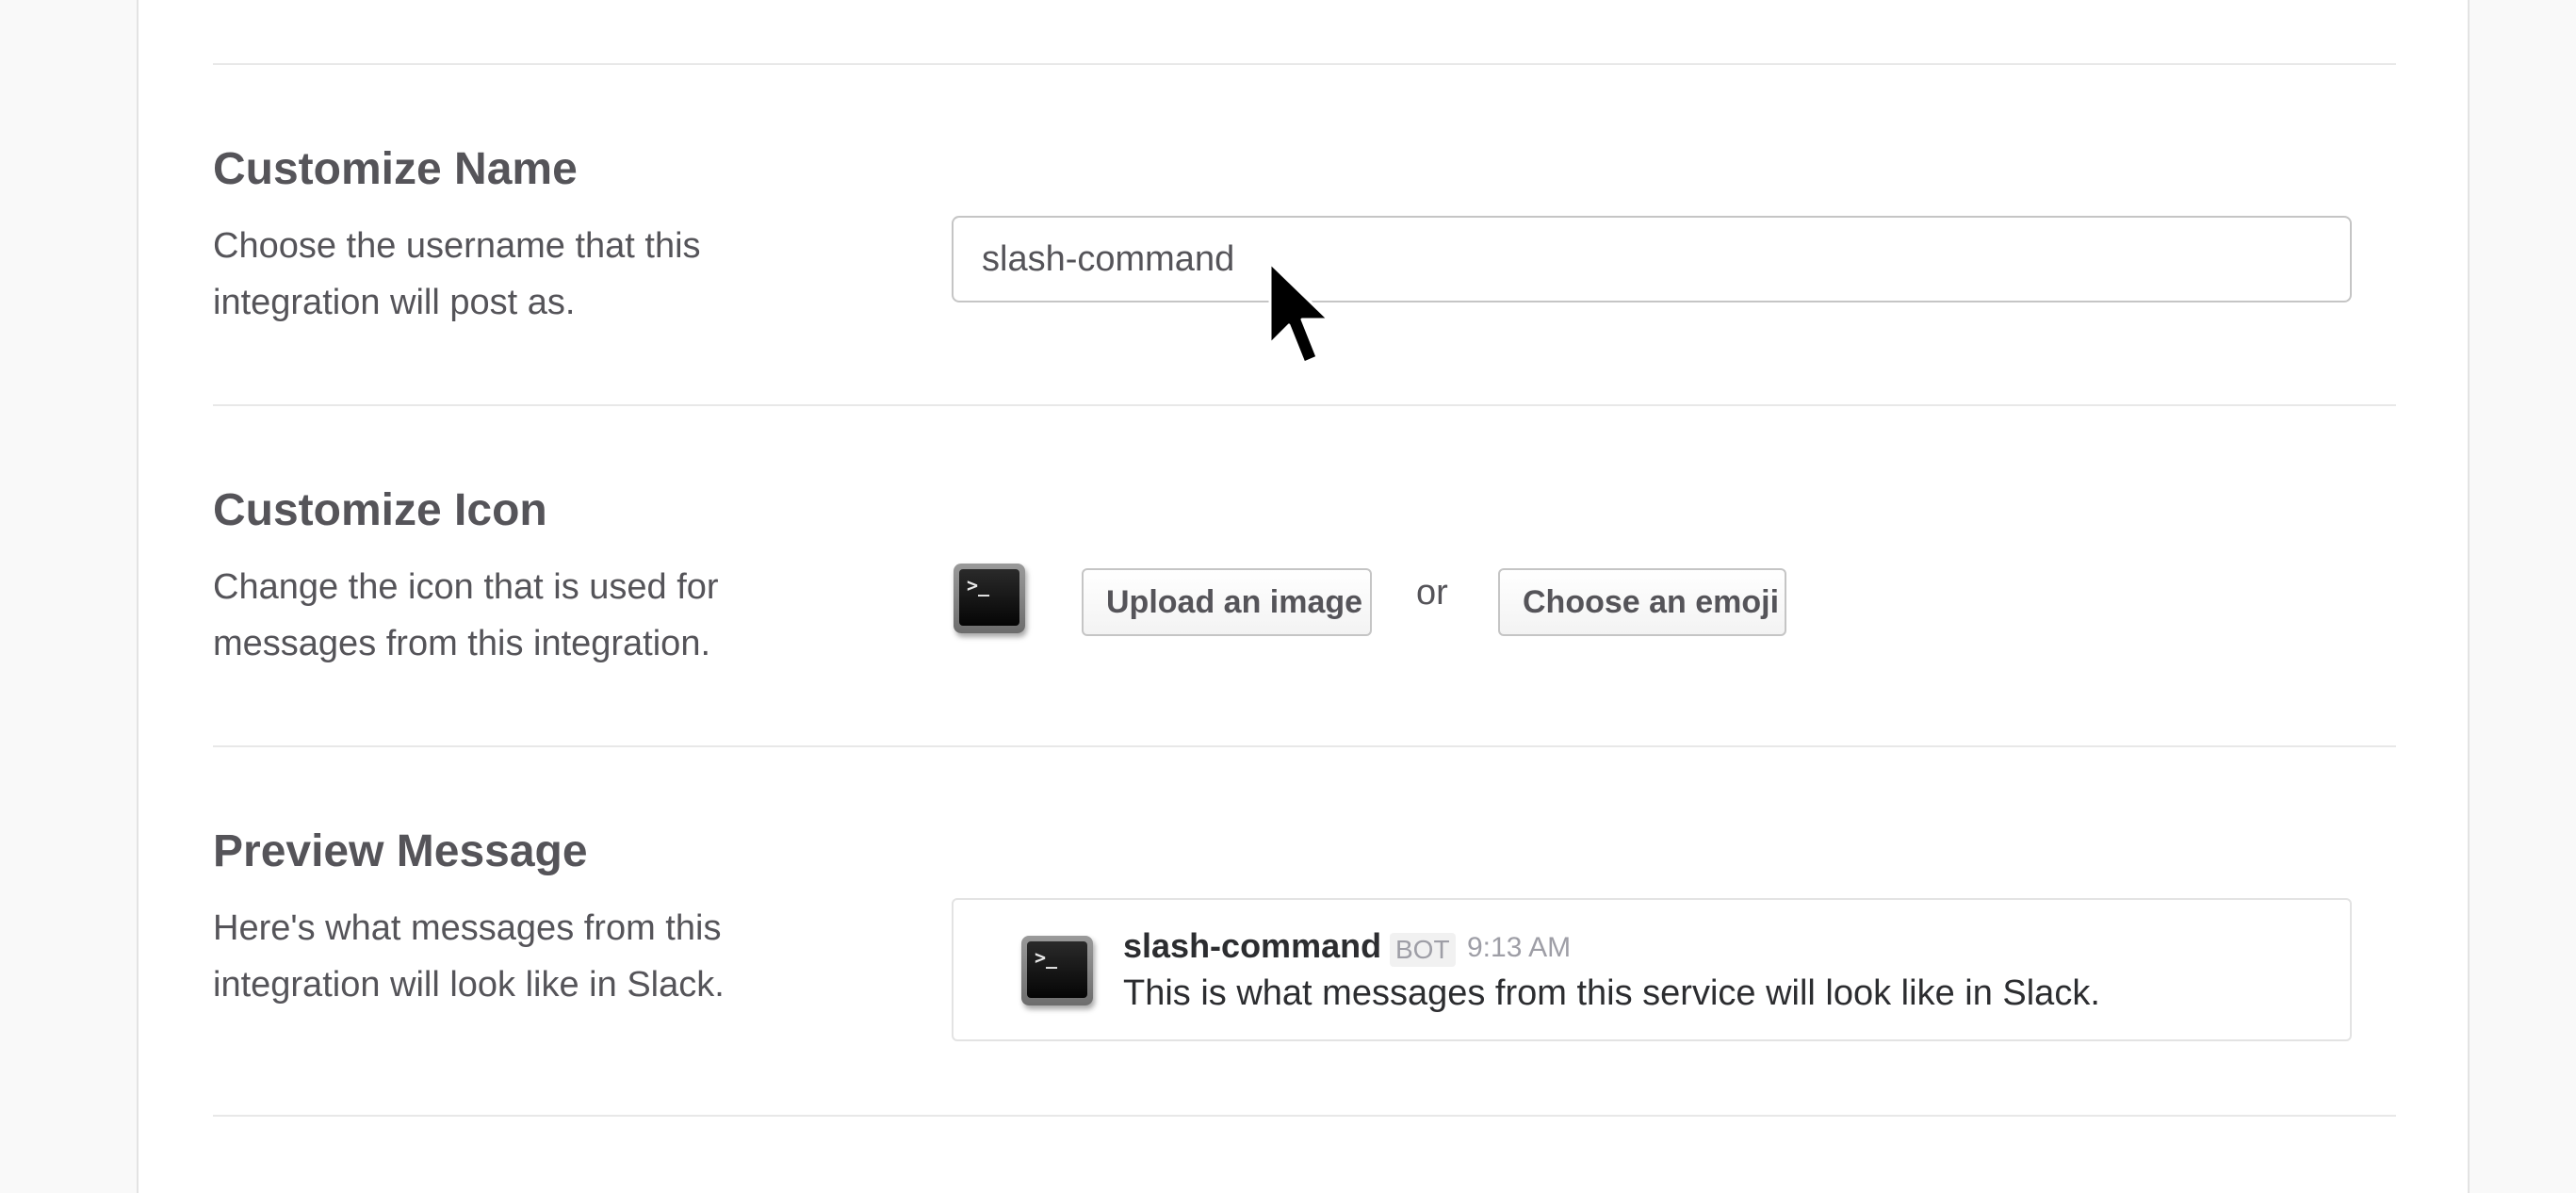 This screenshot has width=2576, height=1193. What do you see at coordinates (400, 851) in the screenshot?
I see `preview-message-title: Preview Message` at bounding box center [400, 851].